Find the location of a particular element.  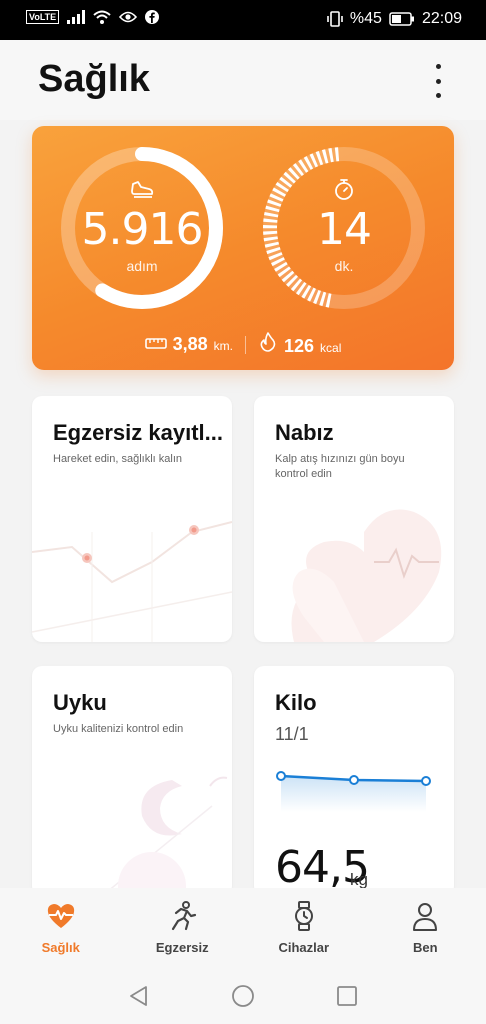

time-unit: dk. is located at coordinates (344, 266).